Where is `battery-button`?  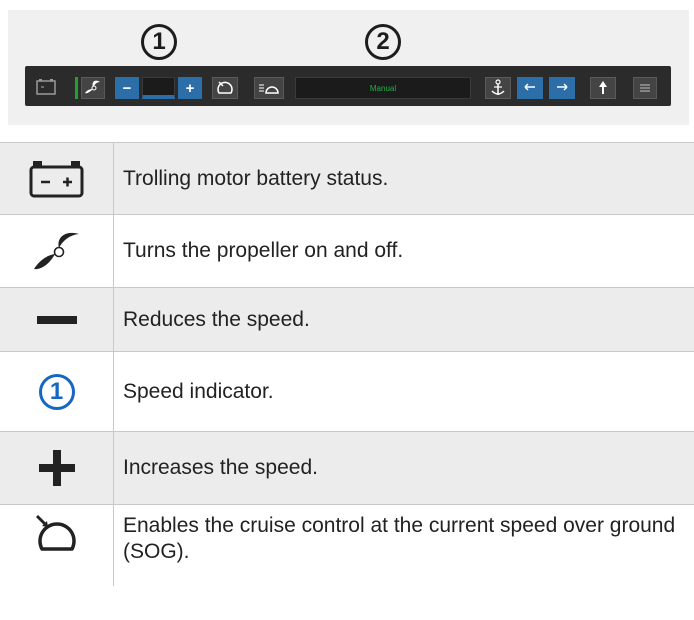 battery-button is located at coordinates (46, 88).